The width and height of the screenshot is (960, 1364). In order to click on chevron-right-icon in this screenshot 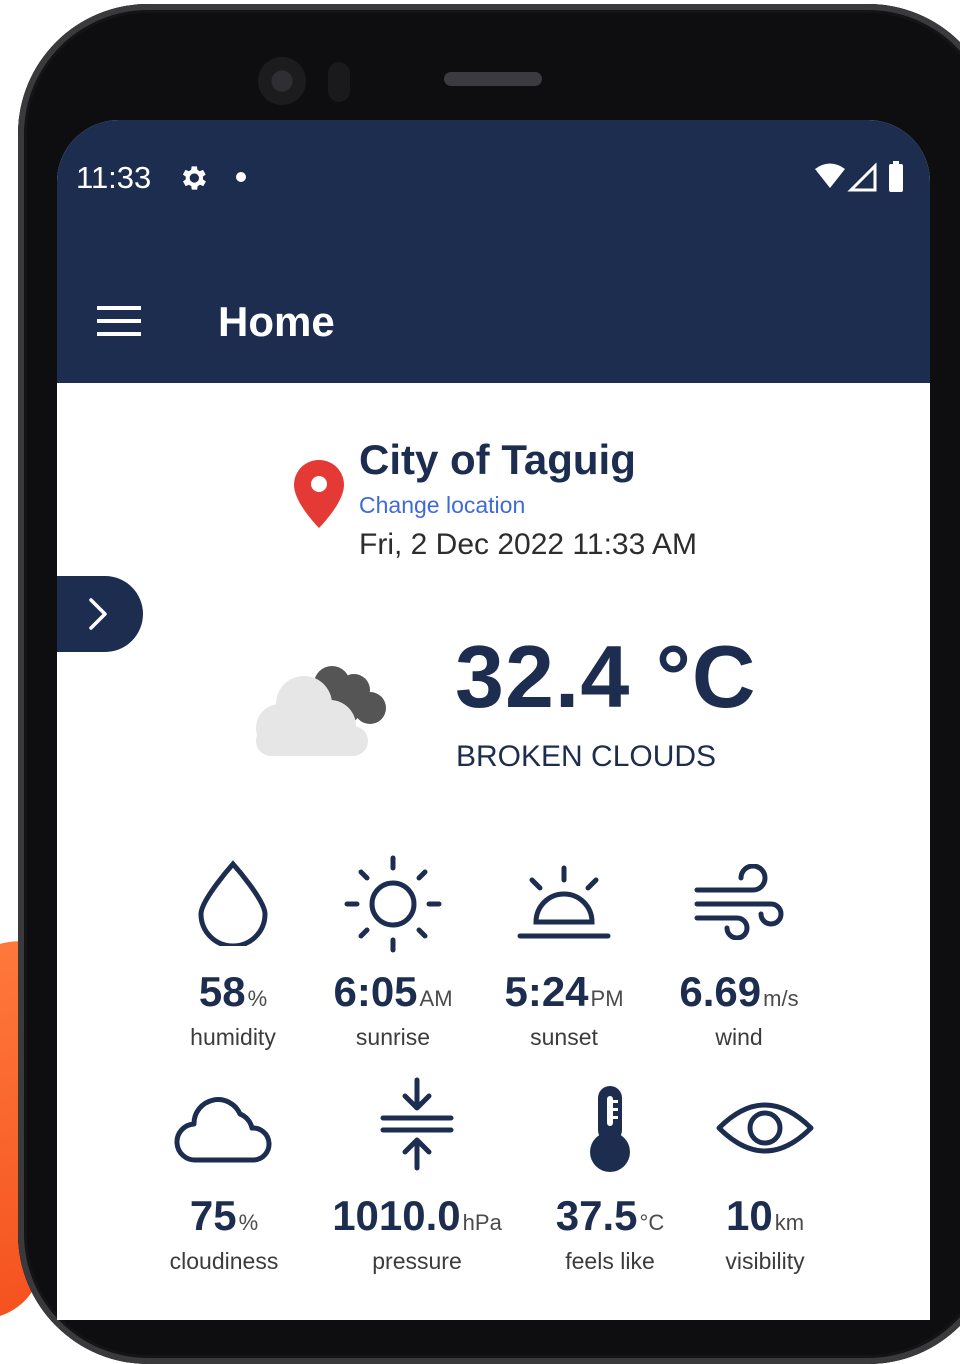, I will do `click(98, 614)`.